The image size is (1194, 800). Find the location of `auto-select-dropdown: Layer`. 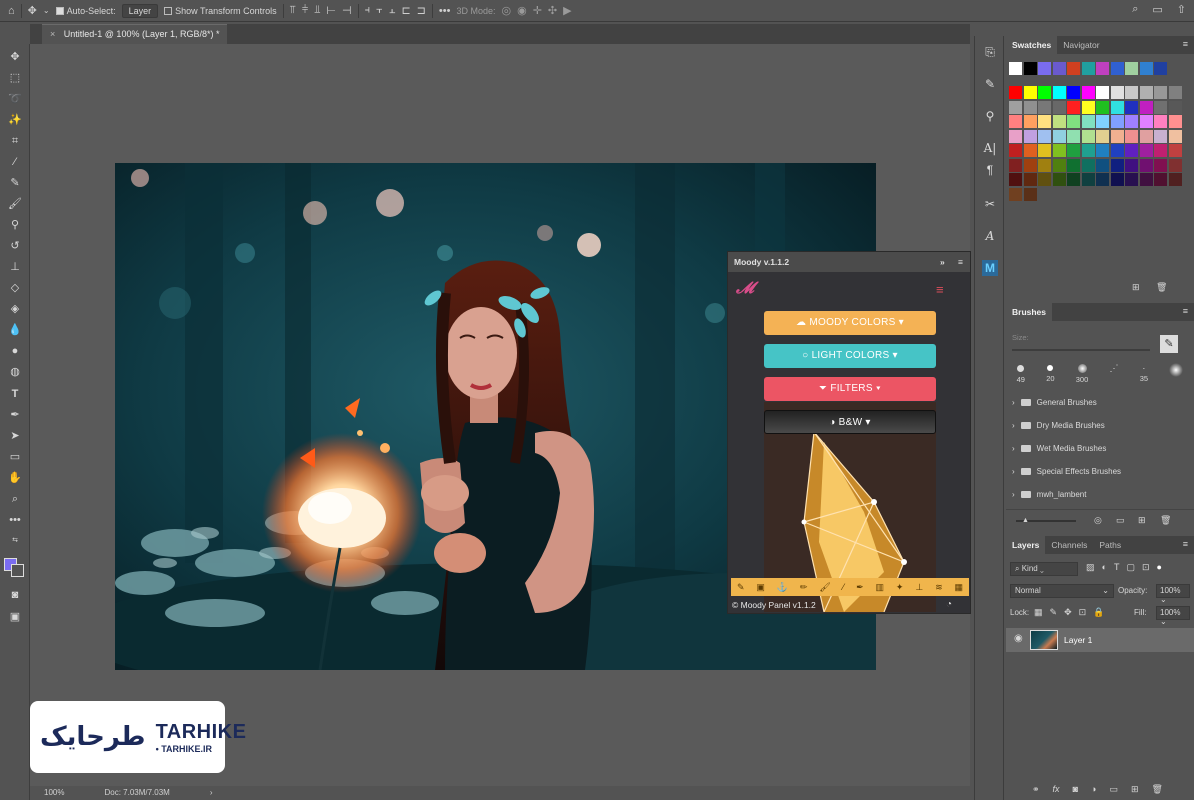

auto-select-dropdown: Layer is located at coordinates (140, 10).